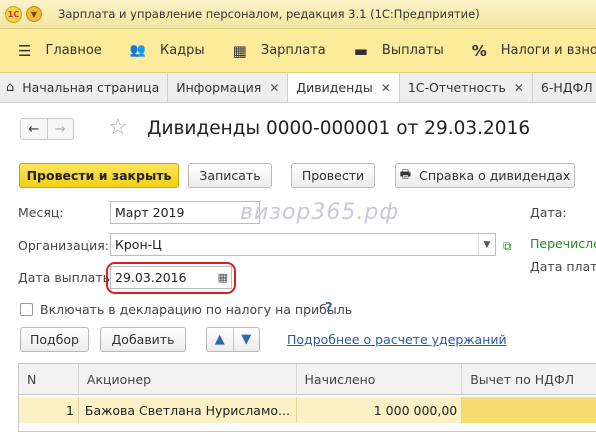  What do you see at coordinates (49, 410) in the screenshot?
I see `cell-n: 1` at bounding box center [49, 410].